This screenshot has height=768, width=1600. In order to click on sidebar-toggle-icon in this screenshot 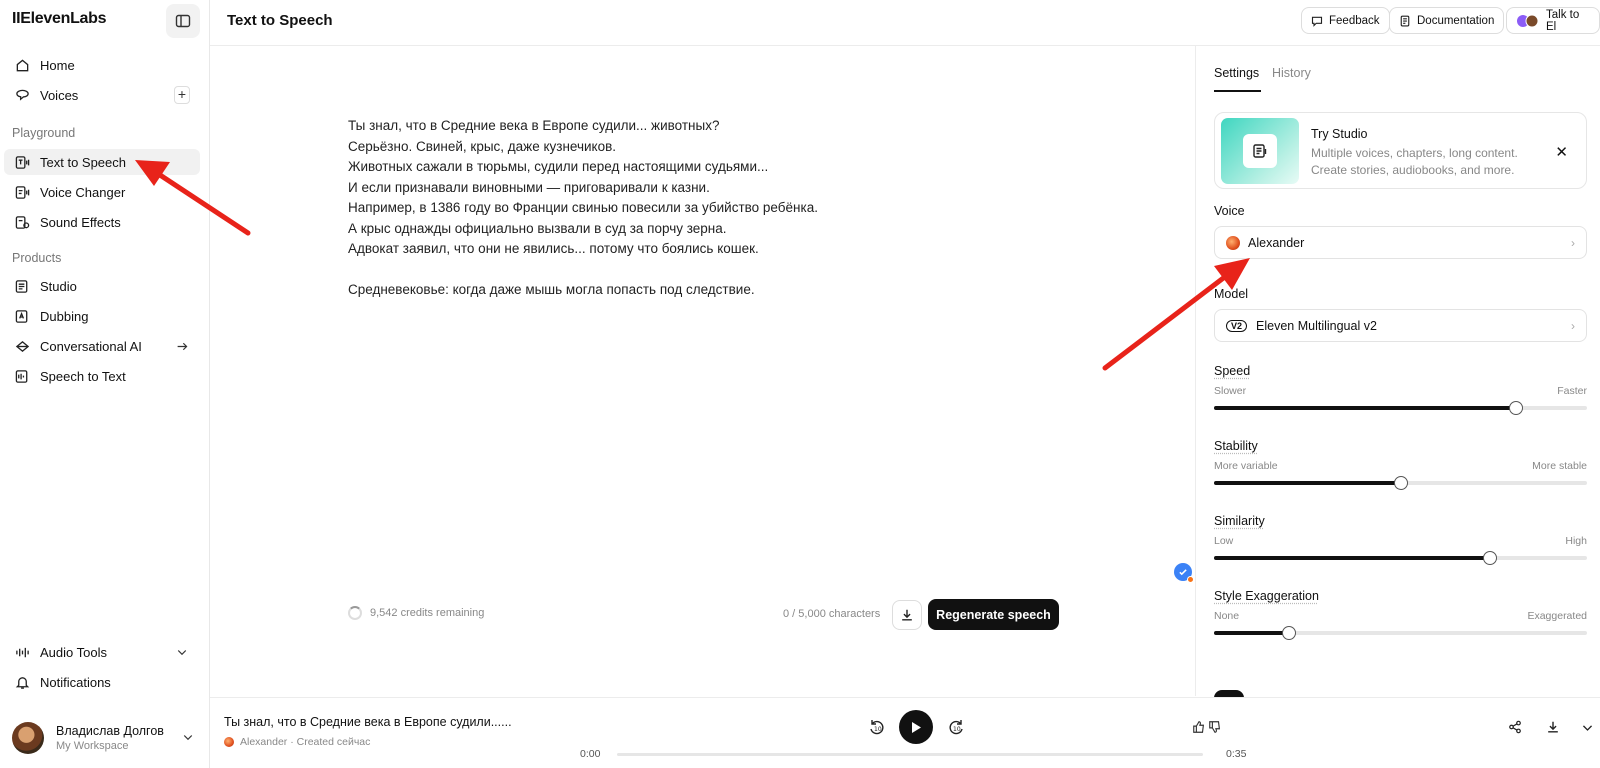, I will do `click(183, 21)`.